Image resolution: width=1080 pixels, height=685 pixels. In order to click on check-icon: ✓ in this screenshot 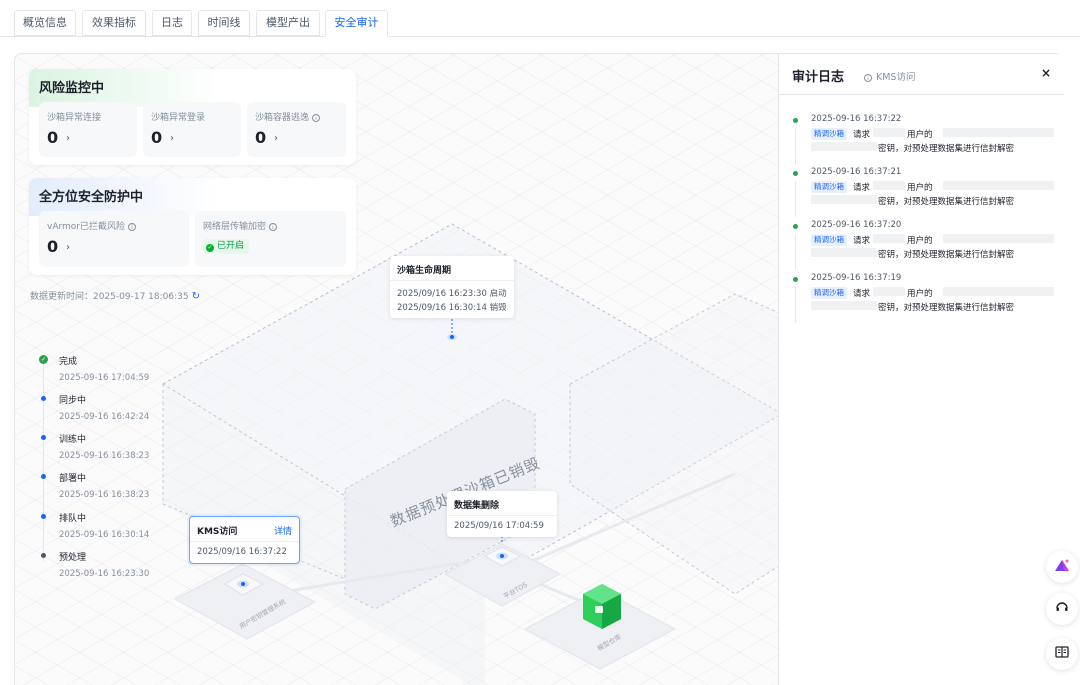, I will do `click(210, 248)`.